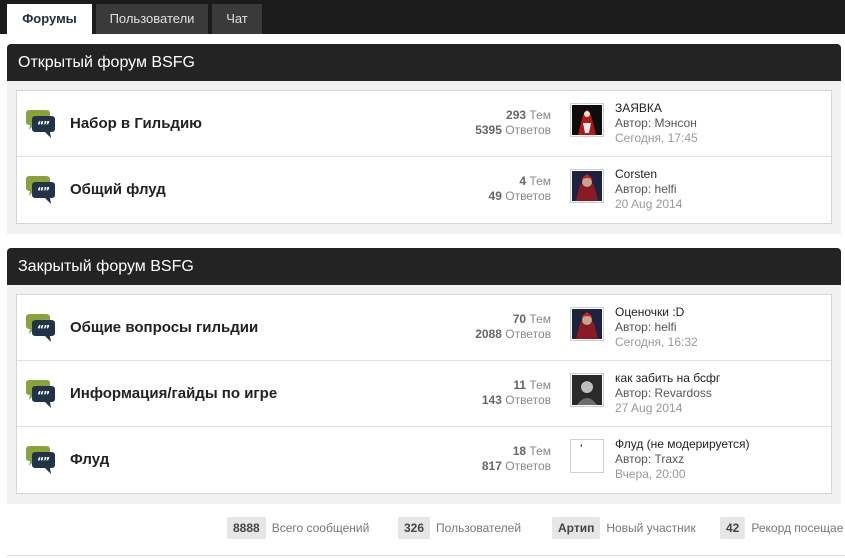 This screenshot has height=558, width=845. Describe the element at coordinates (649, 408) in the screenshot. I see `last-post-date: 27 Aug 2014` at that location.